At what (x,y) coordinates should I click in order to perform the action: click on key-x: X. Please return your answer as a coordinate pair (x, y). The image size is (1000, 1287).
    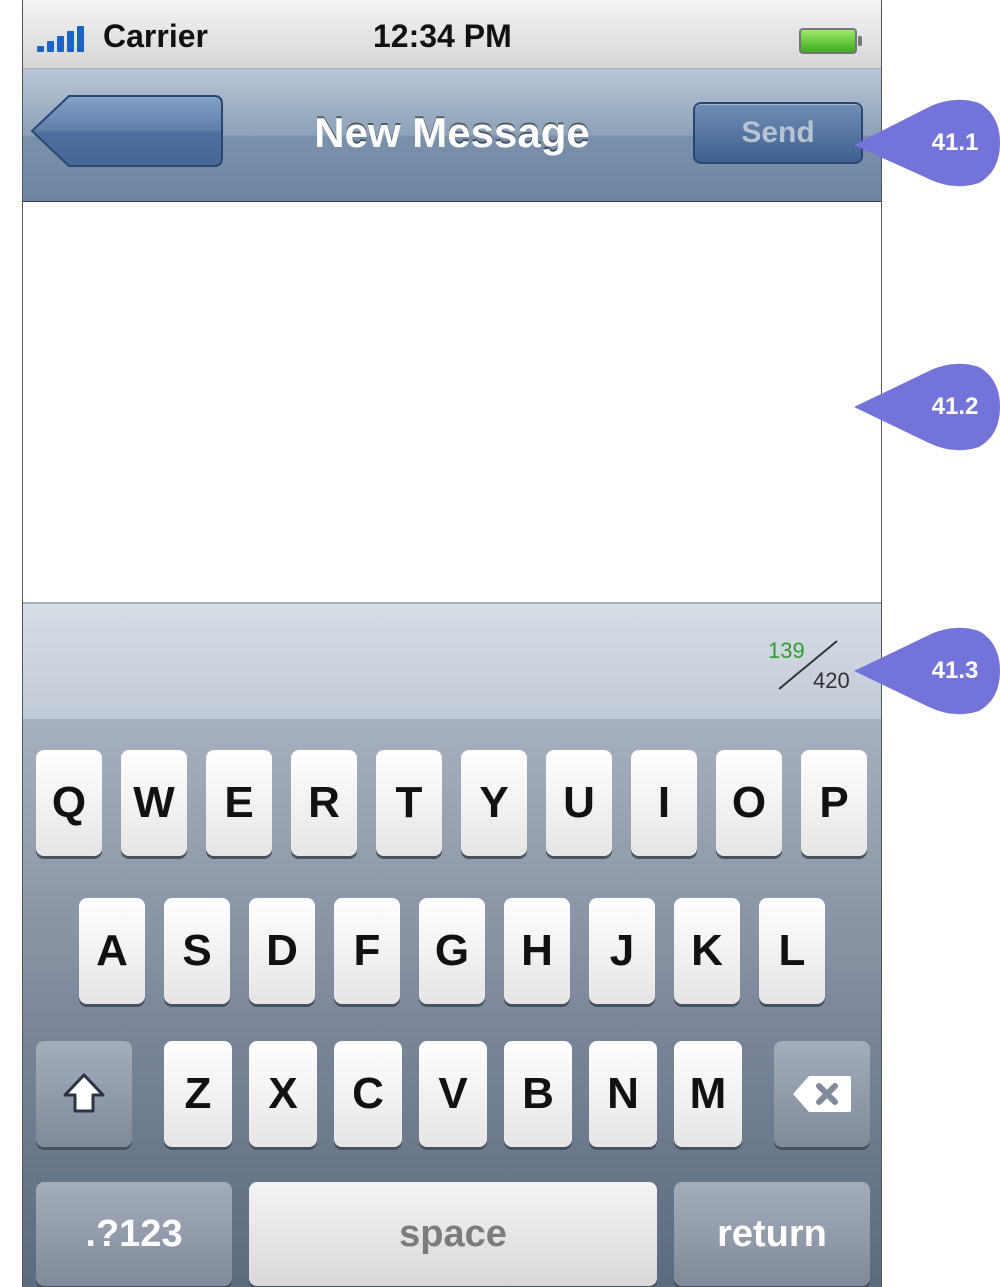
    Looking at the image, I should click on (283, 1094).